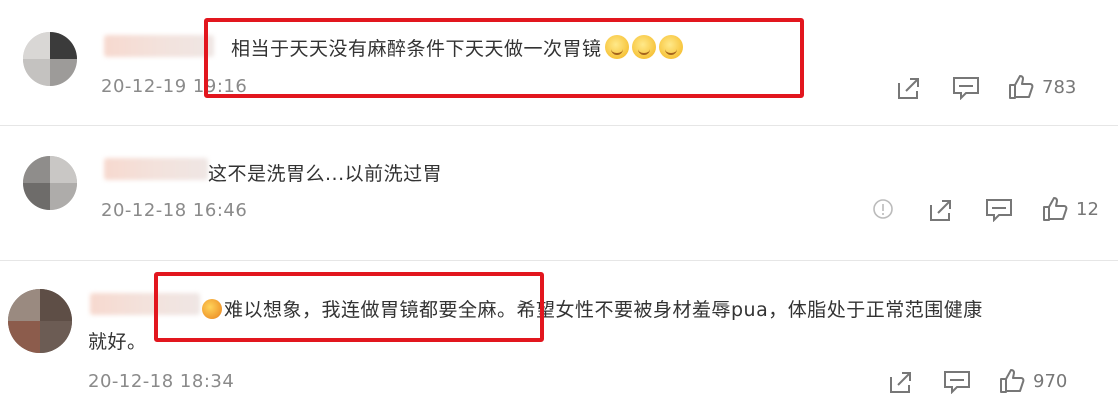  What do you see at coordinates (1087, 209) in the screenshot?
I see `like-count: 12` at bounding box center [1087, 209].